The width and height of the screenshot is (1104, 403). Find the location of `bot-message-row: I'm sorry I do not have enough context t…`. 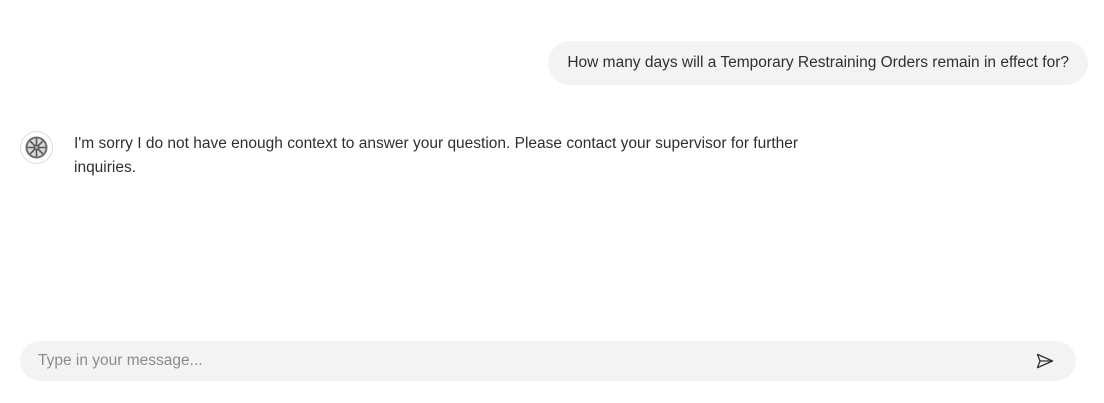

bot-message-row: I'm sorry I do not have enough context t… is located at coordinates (432, 155).